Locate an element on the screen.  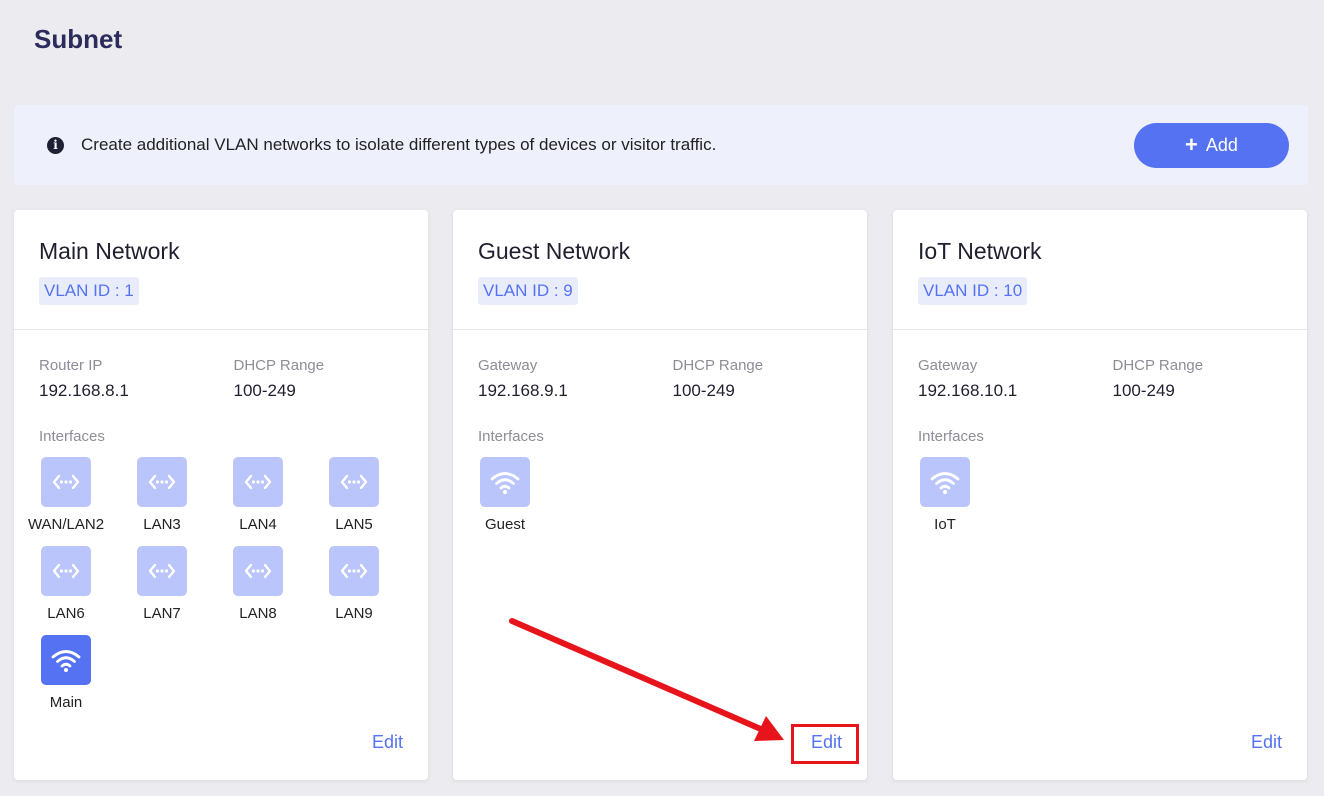
interface-label: IoT is located at coordinates (945, 524).